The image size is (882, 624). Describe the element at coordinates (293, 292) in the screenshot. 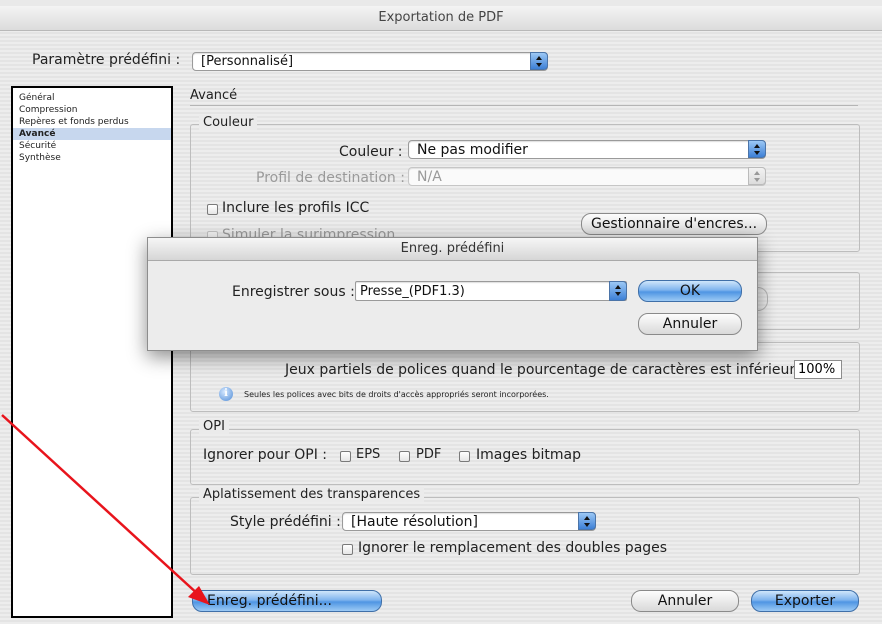

I see `save-as-label: Enregistrer sous :` at that location.